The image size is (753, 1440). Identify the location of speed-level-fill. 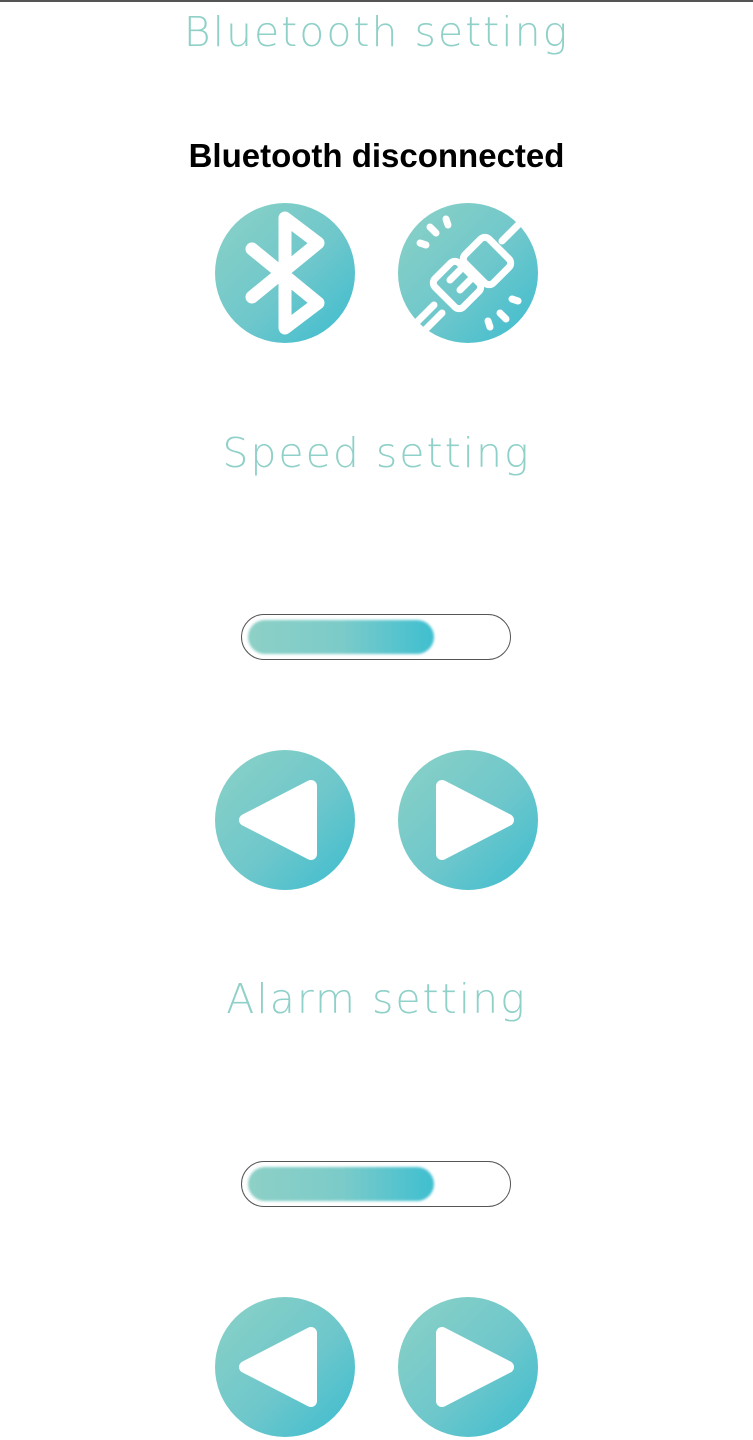
(341, 637).